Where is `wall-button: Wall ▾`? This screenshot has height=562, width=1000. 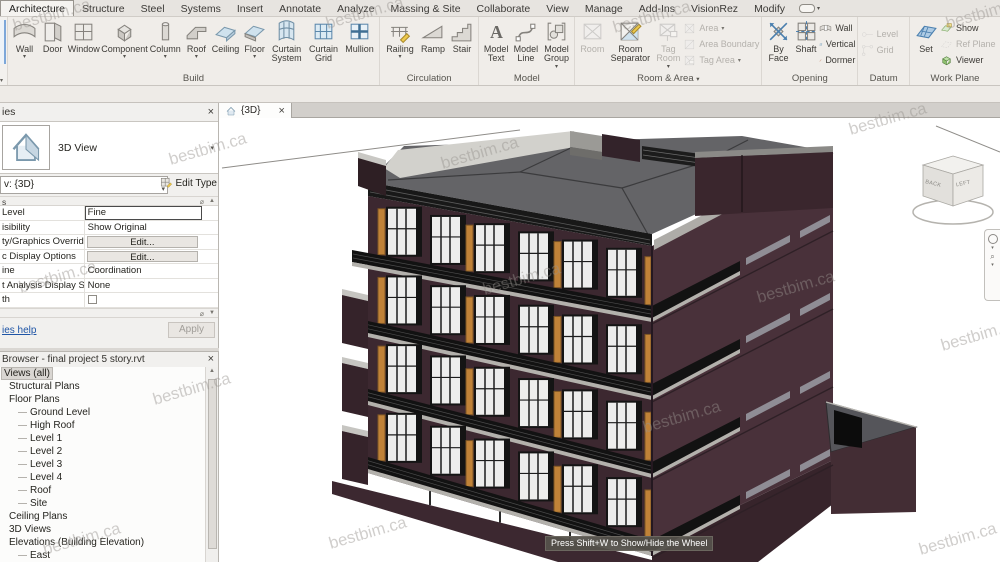 wall-button: Wall ▾ is located at coordinates (24, 39).